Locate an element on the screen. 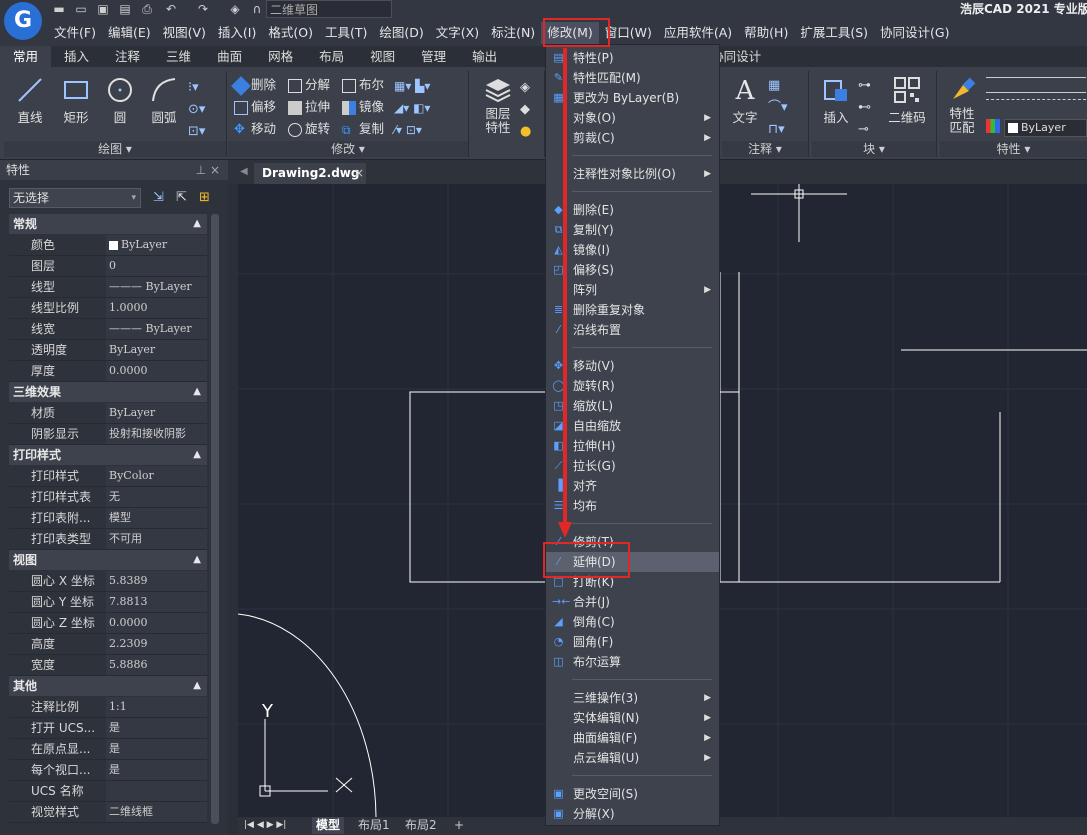 The width and height of the screenshot is (1087, 835). close-icon: × is located at coordinates (359, 173).